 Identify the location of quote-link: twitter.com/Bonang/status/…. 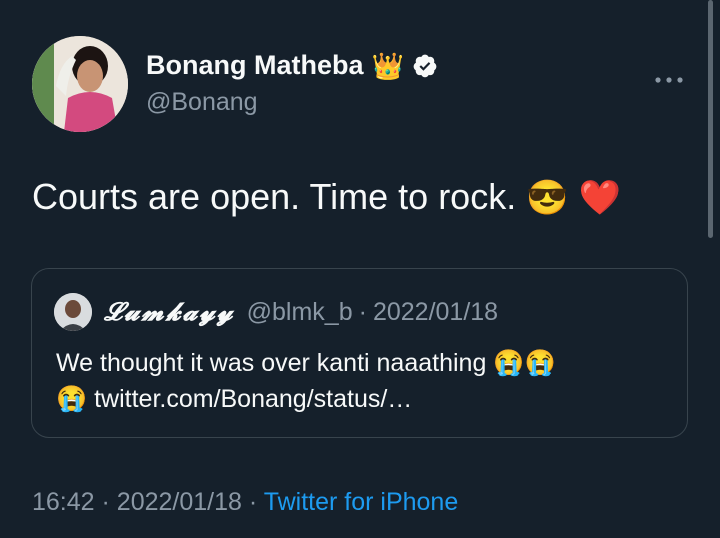
(253, 399).